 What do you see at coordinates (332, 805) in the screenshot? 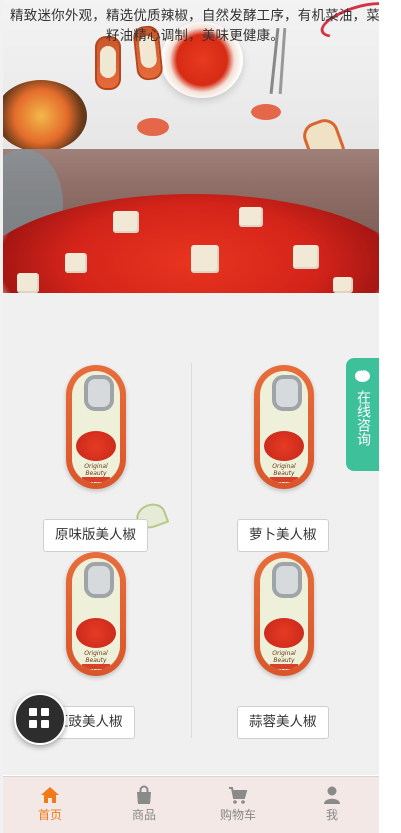
I see `tab-me: 我` at bounding box center [332, 805].